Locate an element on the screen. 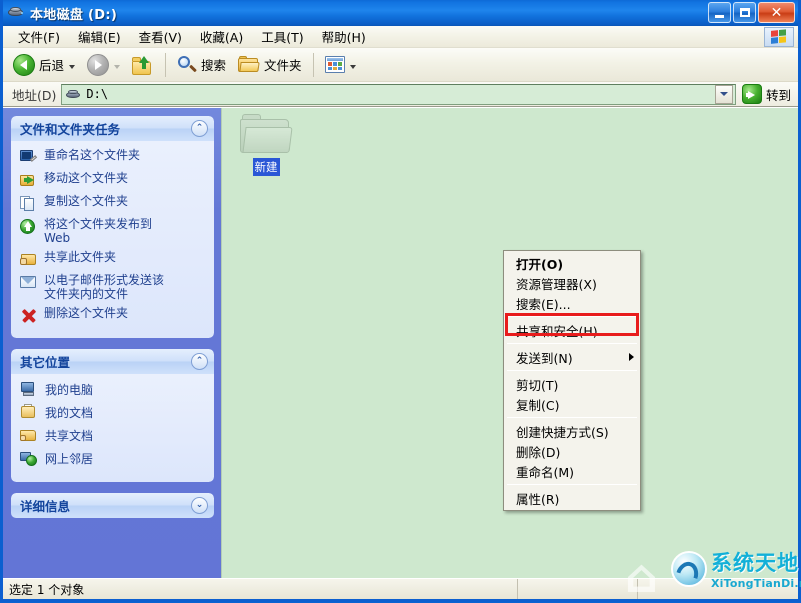  views-dropdown-caret is located at coordinates (353, 67).